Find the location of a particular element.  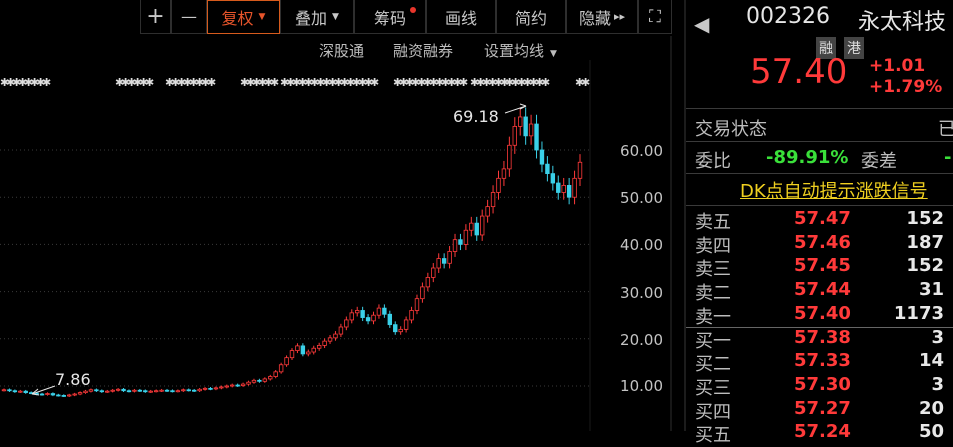

huaxian-button: 画线 is located at coordinates (461, 17).